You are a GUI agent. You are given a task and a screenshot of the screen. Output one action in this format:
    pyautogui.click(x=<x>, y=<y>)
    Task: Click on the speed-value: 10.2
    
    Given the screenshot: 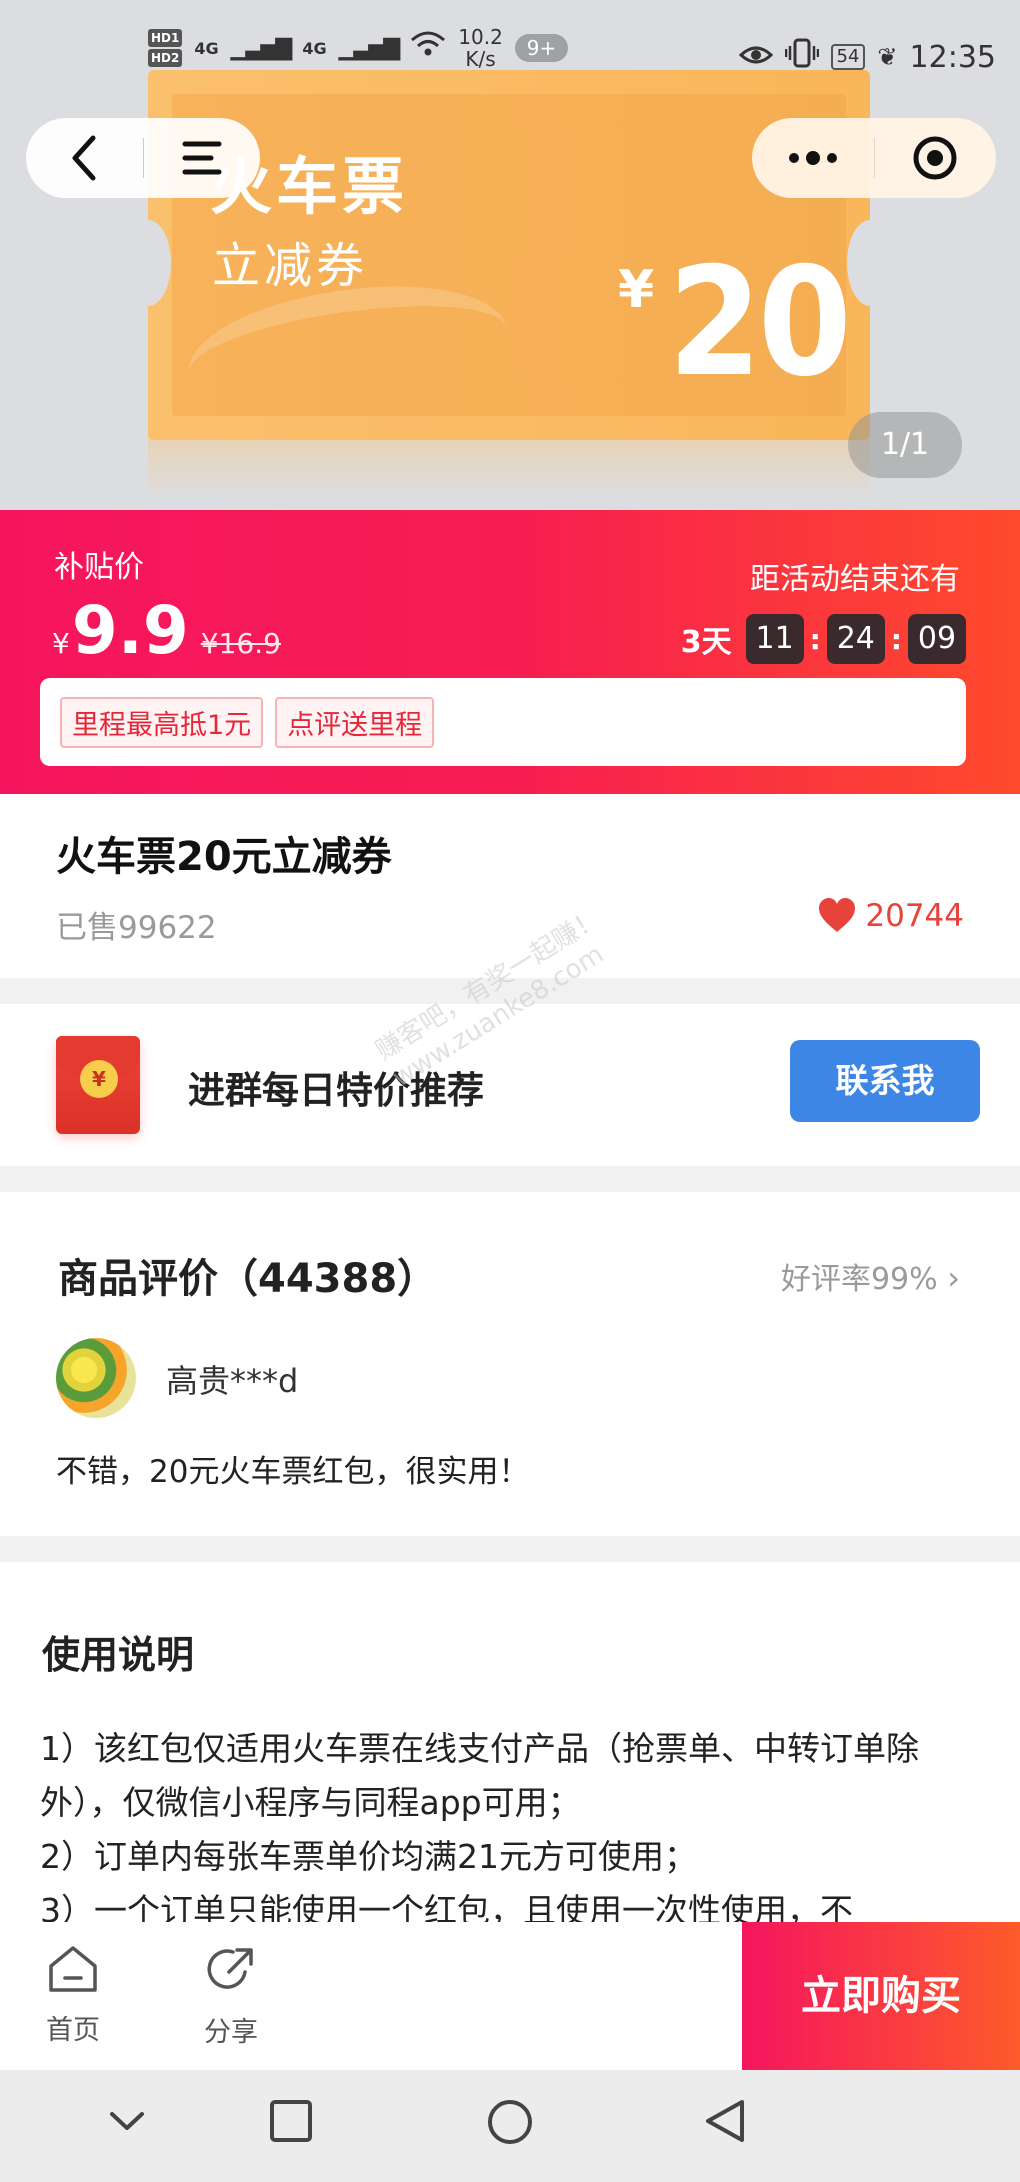 What is the action you would take?
    pyautogui.click(x=480, y=37)
    